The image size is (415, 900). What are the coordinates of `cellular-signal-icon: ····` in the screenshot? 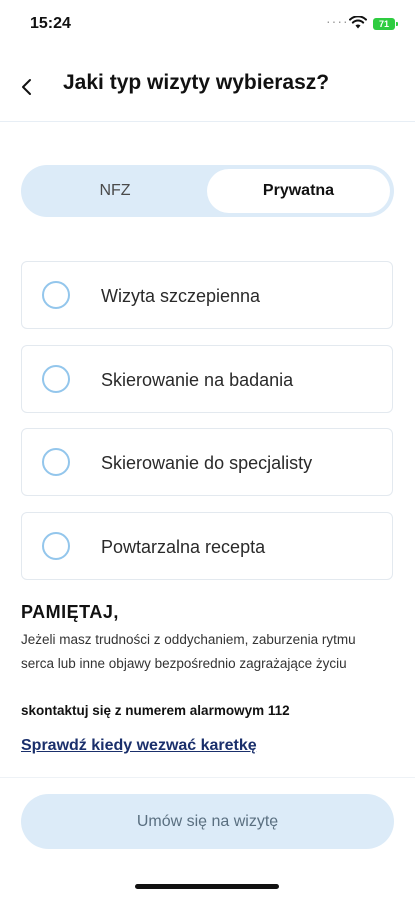 It's located at (337, 21).